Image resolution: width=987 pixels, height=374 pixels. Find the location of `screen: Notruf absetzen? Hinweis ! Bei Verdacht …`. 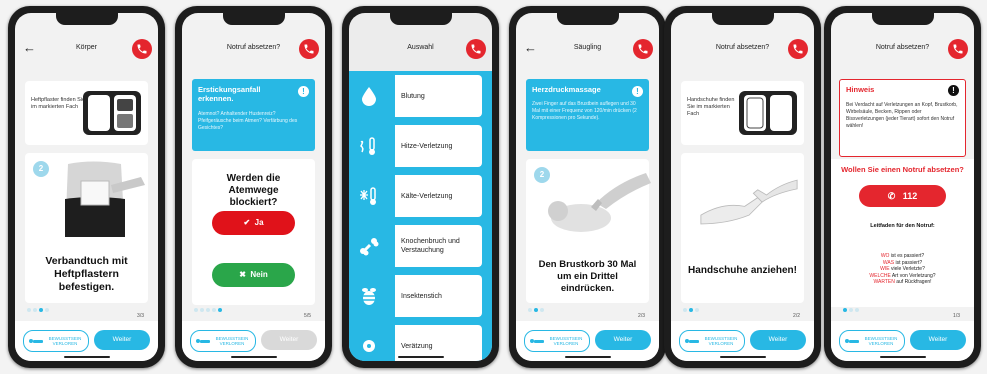

screen: Notruf absetzen? Hinweis ! Bei Verdacht … is located at coordinates (902, 187).